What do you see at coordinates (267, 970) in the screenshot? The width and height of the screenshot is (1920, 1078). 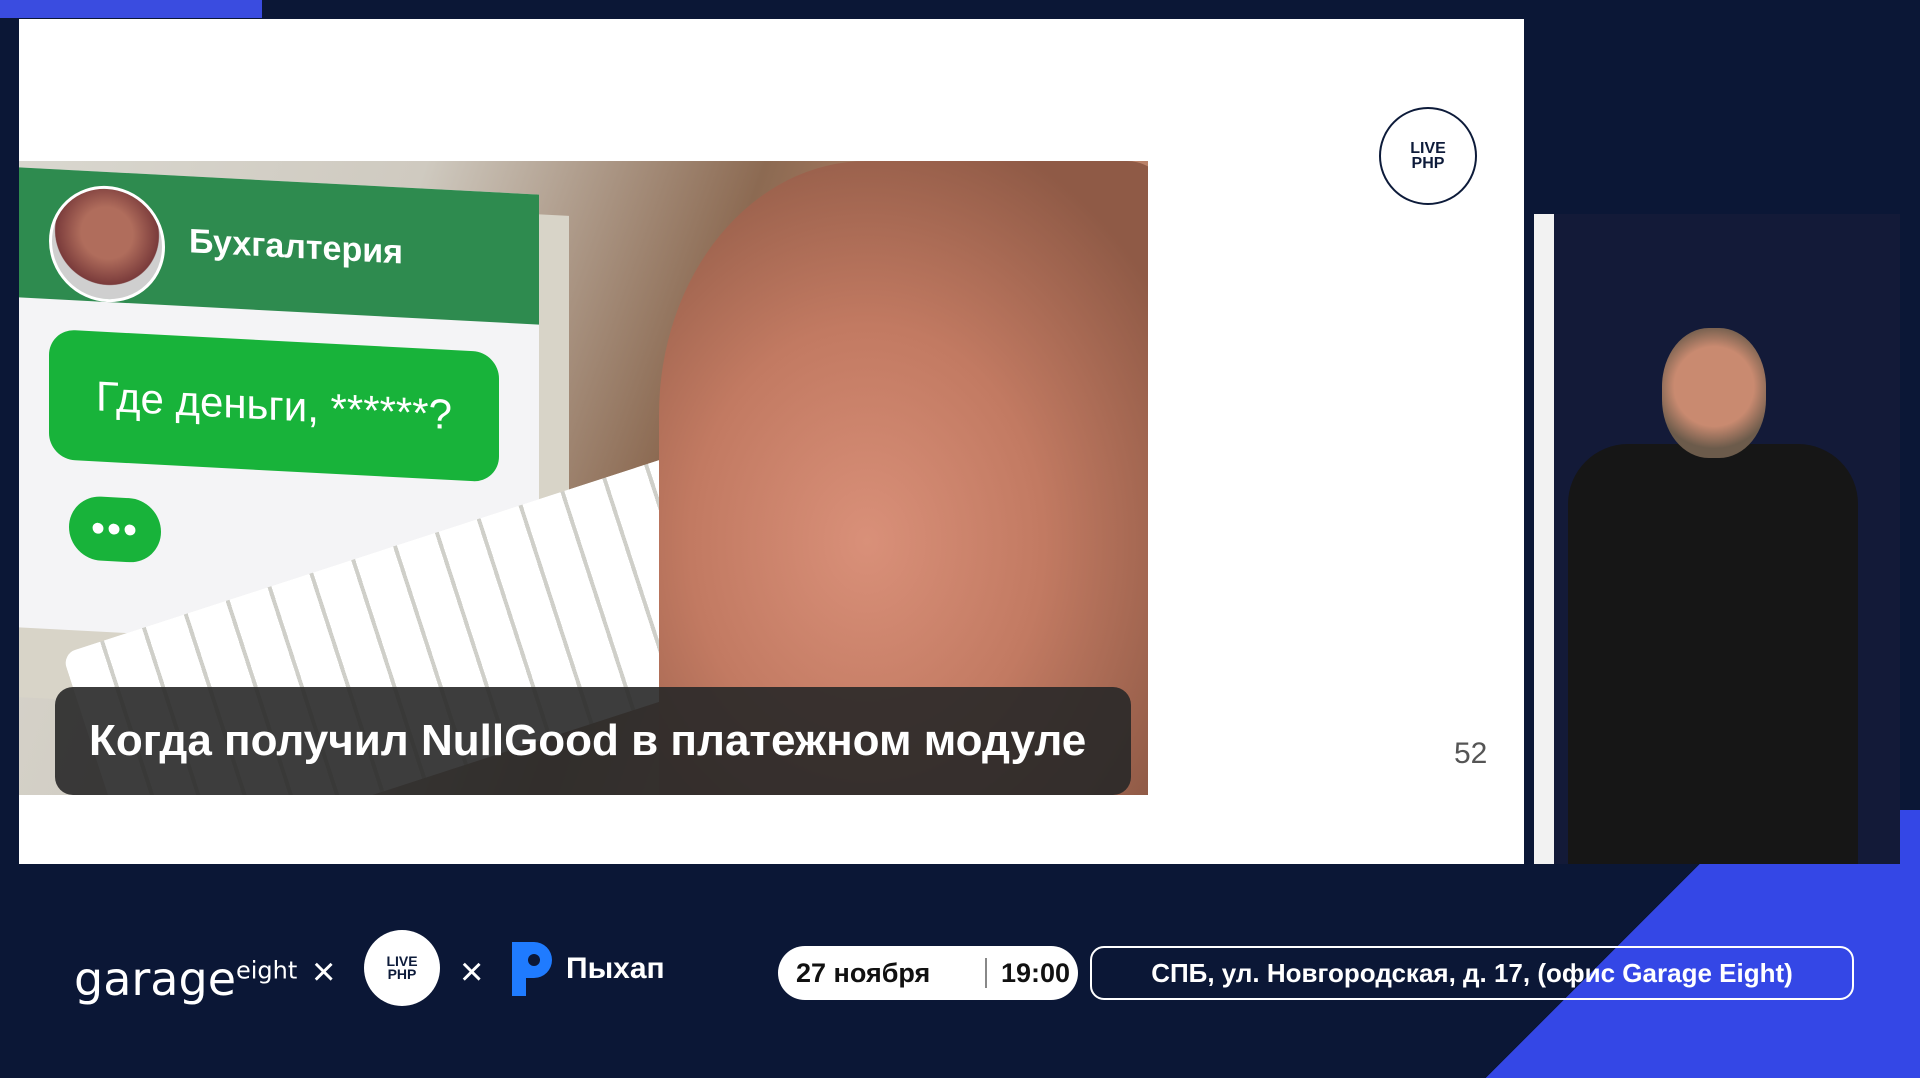 I see `garage-logo-sup: eight` at bounding box center [267, 970].